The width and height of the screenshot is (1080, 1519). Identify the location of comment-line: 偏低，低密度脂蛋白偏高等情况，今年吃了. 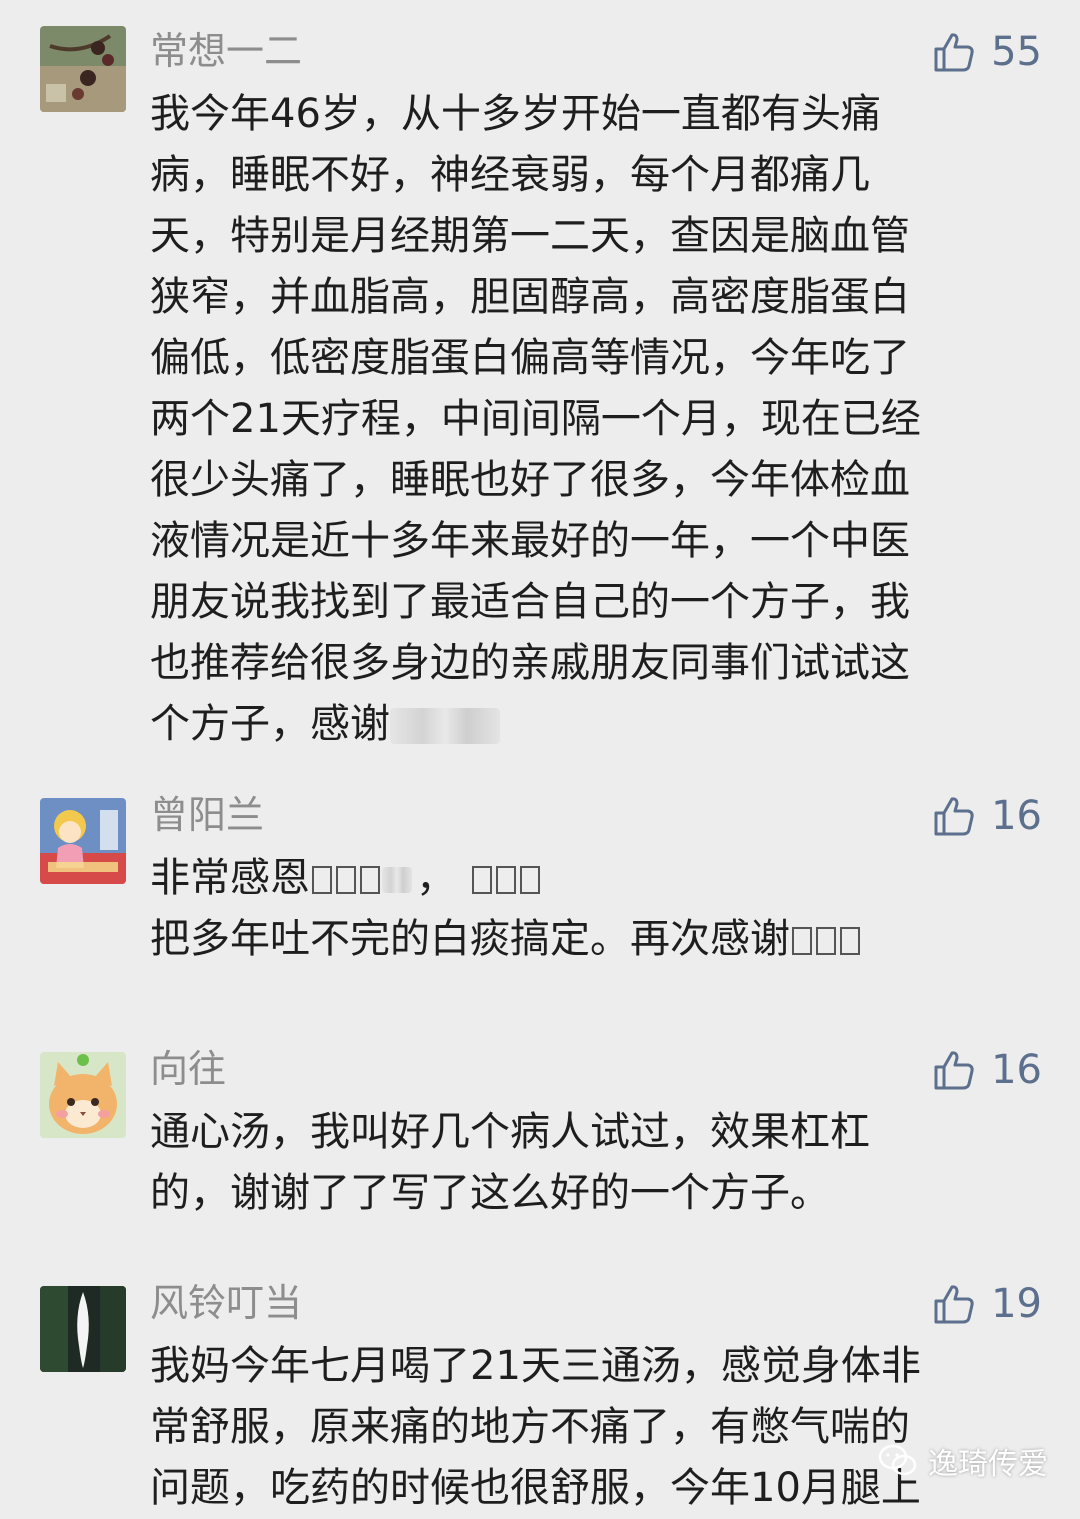
(530, 358).